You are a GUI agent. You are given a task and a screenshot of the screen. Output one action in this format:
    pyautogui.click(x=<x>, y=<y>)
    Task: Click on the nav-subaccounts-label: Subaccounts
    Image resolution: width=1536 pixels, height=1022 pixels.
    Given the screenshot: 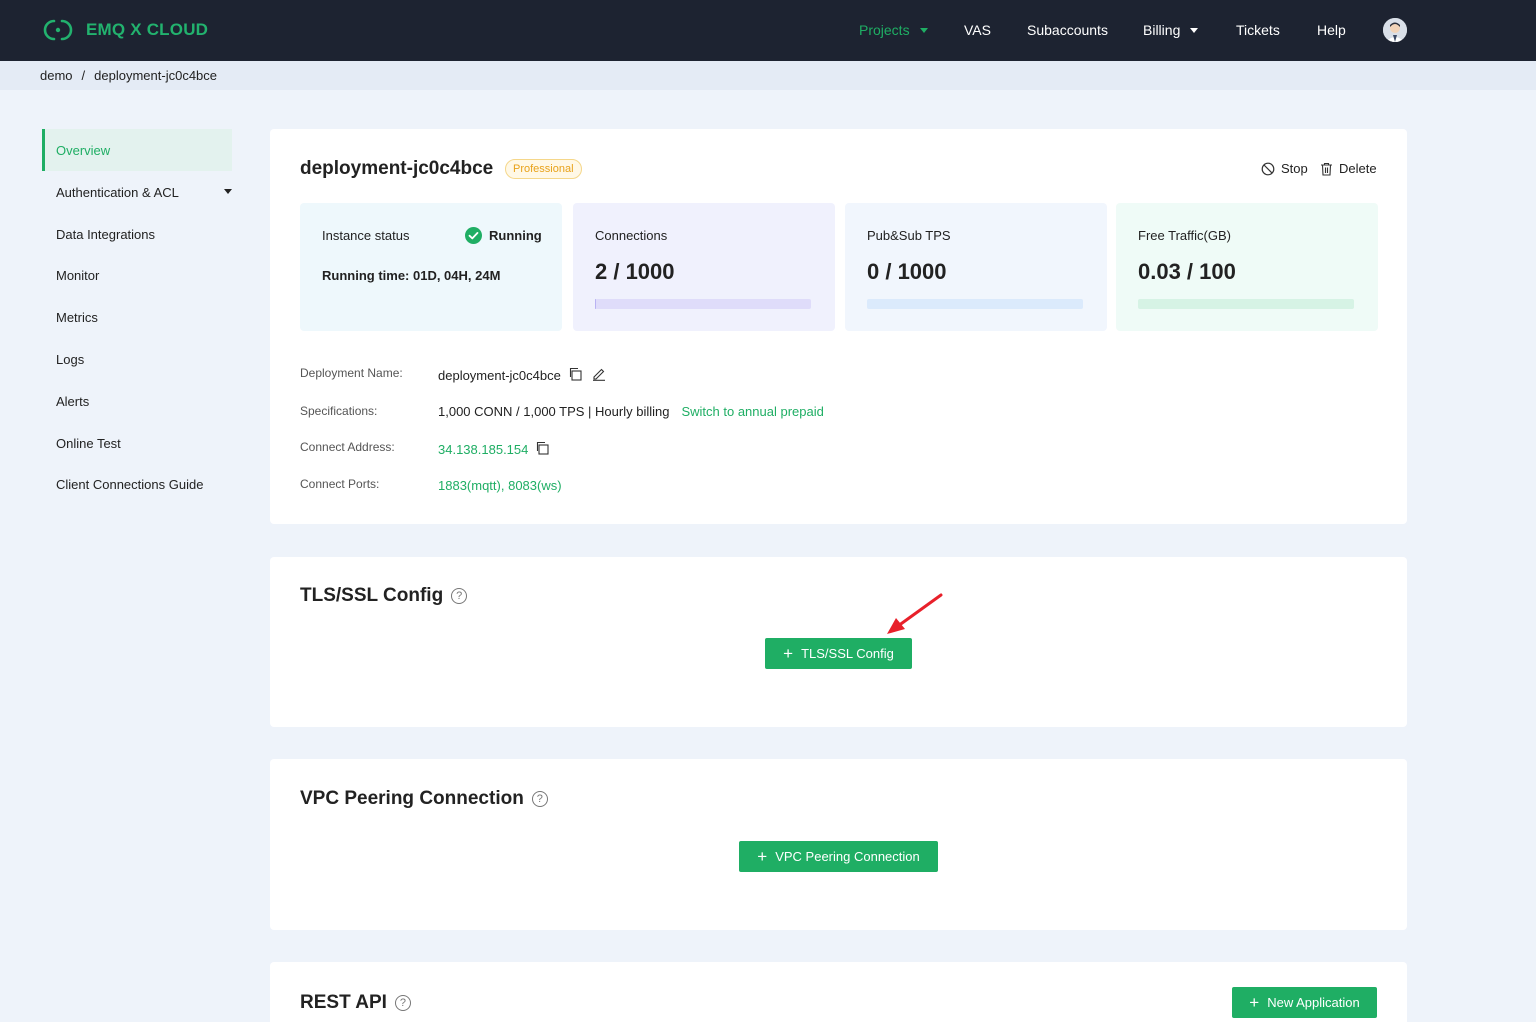 What is the action you would take?
    pyautogui.click(x=1067, y=30)
    